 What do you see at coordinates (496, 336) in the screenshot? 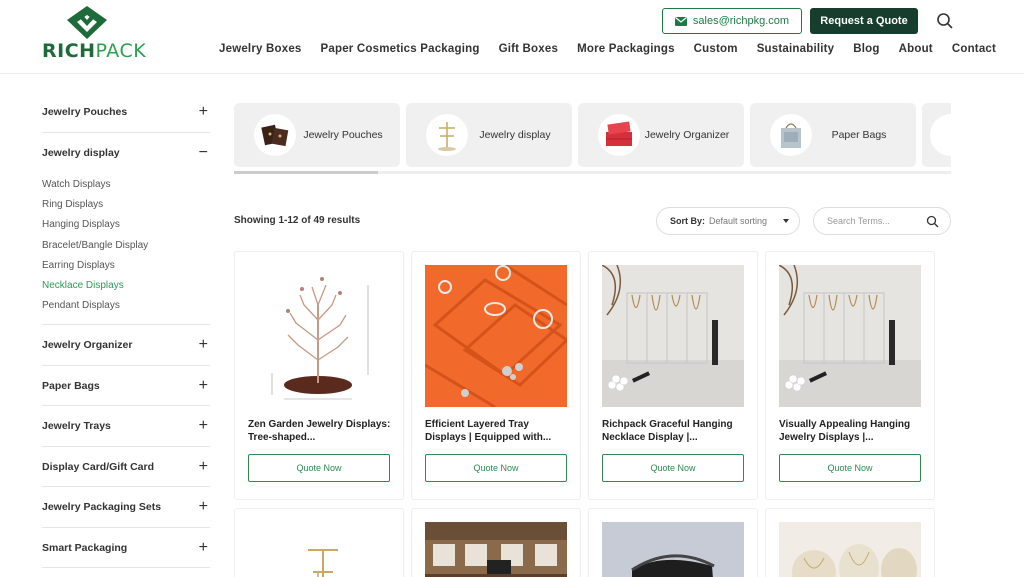
I see `product-image-orange-tray` at bounding box center [496, 336].